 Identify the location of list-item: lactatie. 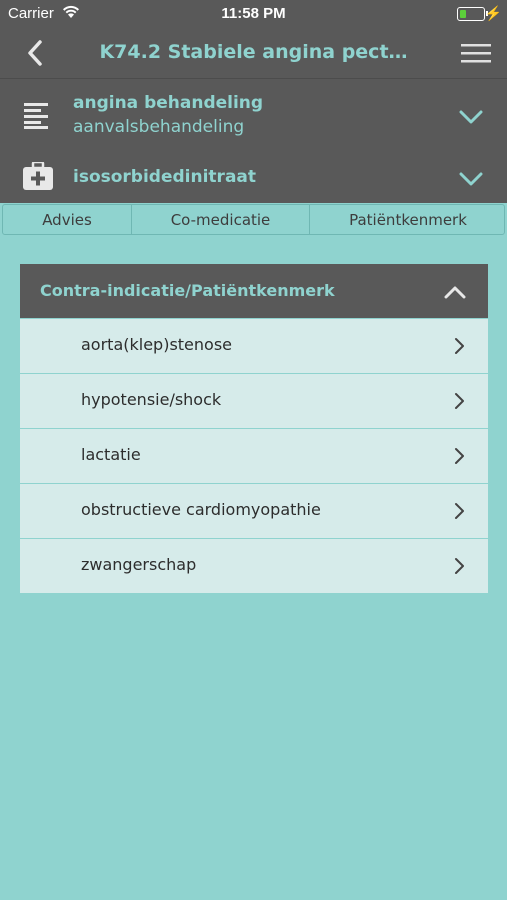
(254, 455).